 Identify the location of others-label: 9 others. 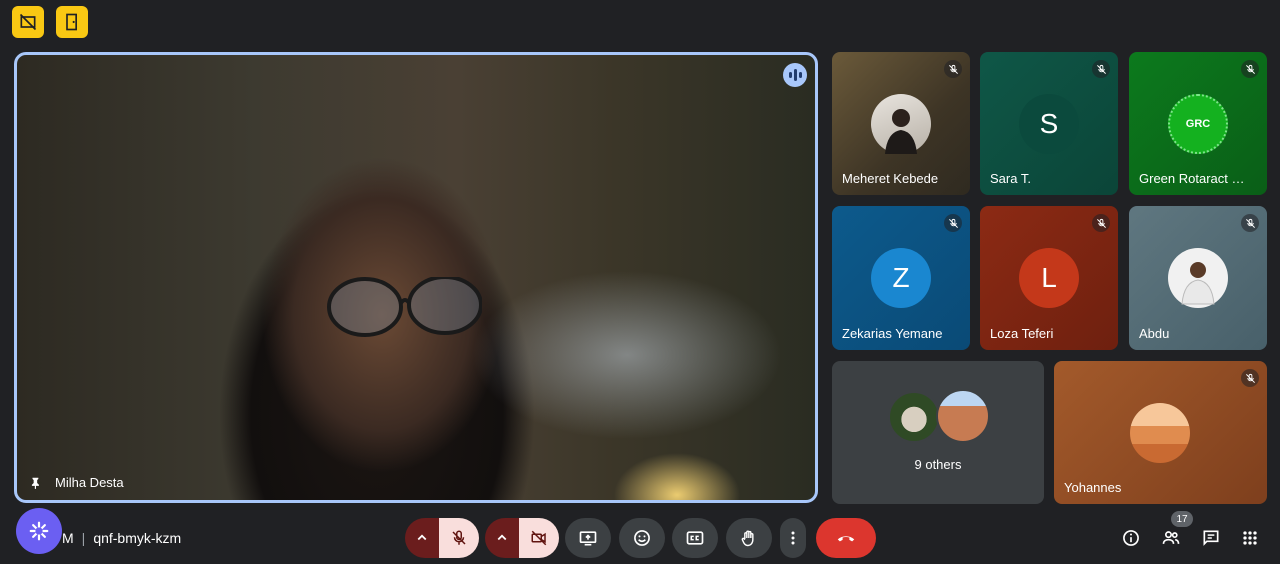
(938, 464).